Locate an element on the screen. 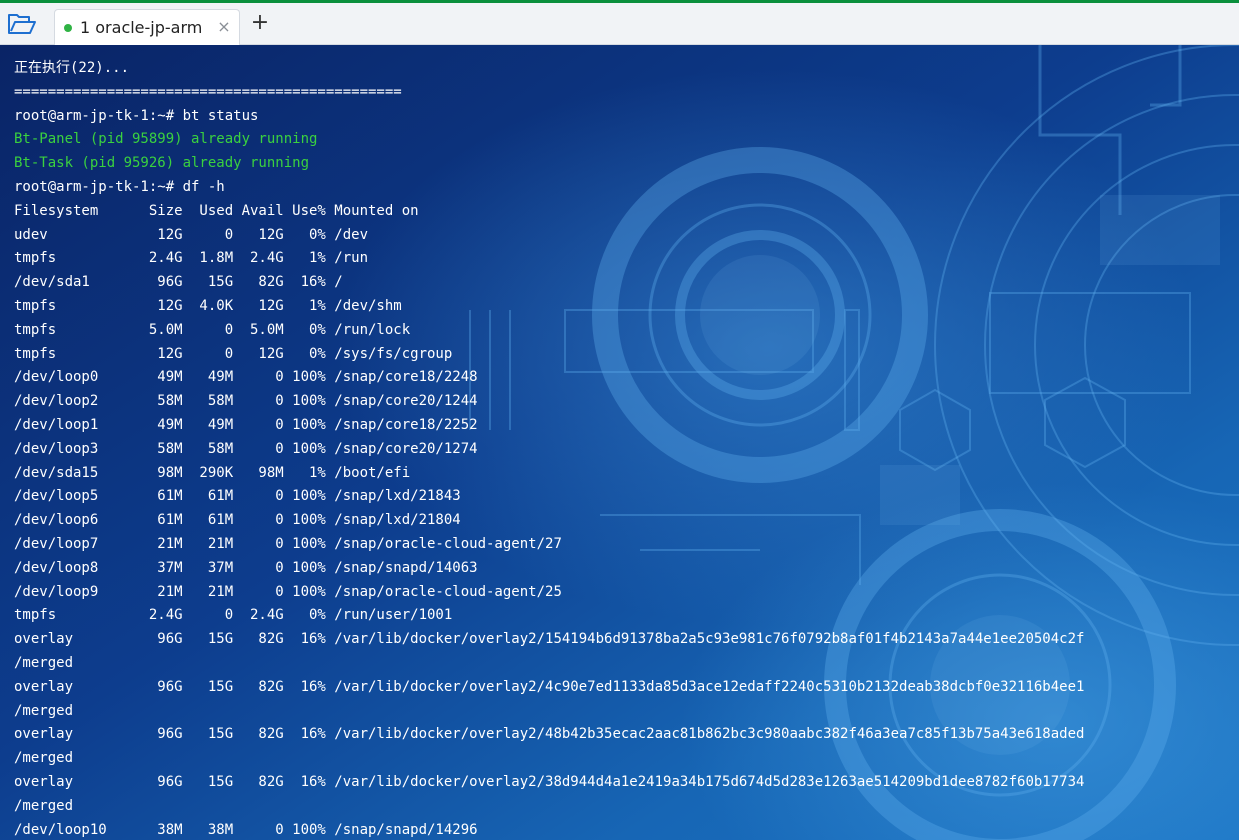 This screenshot has height=840, width=1239. folder-open-icon is located at coordinates (22, 24).